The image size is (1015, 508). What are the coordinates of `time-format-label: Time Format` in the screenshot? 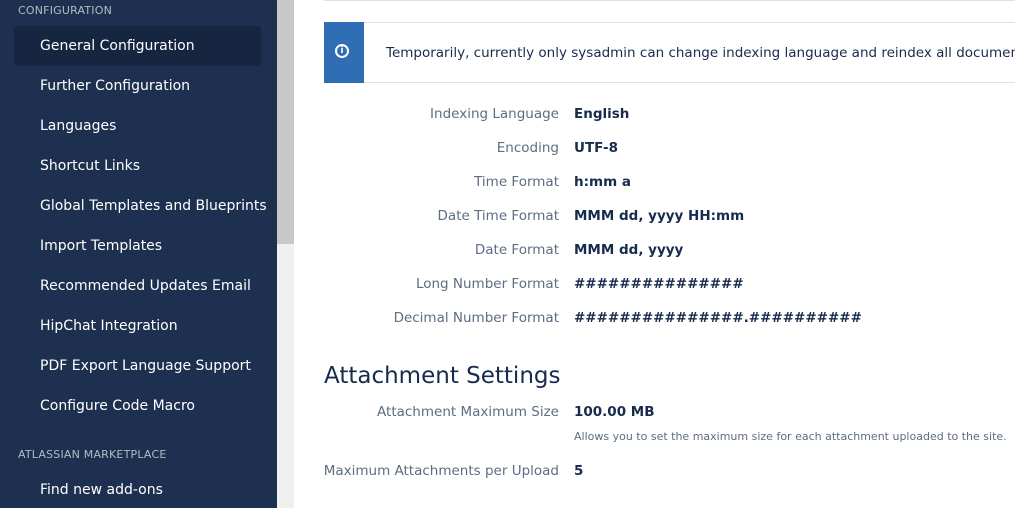 It's located at (516, 182).